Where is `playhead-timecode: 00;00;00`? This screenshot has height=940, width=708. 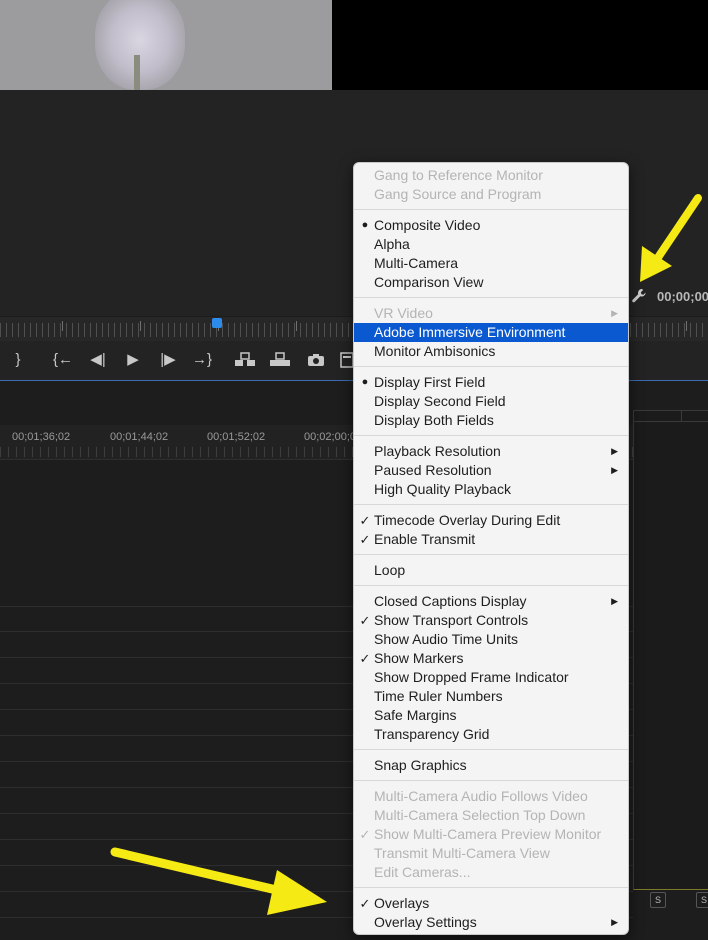
playhead-timecode: 00;00;00 is located at coordinates (682, 296).